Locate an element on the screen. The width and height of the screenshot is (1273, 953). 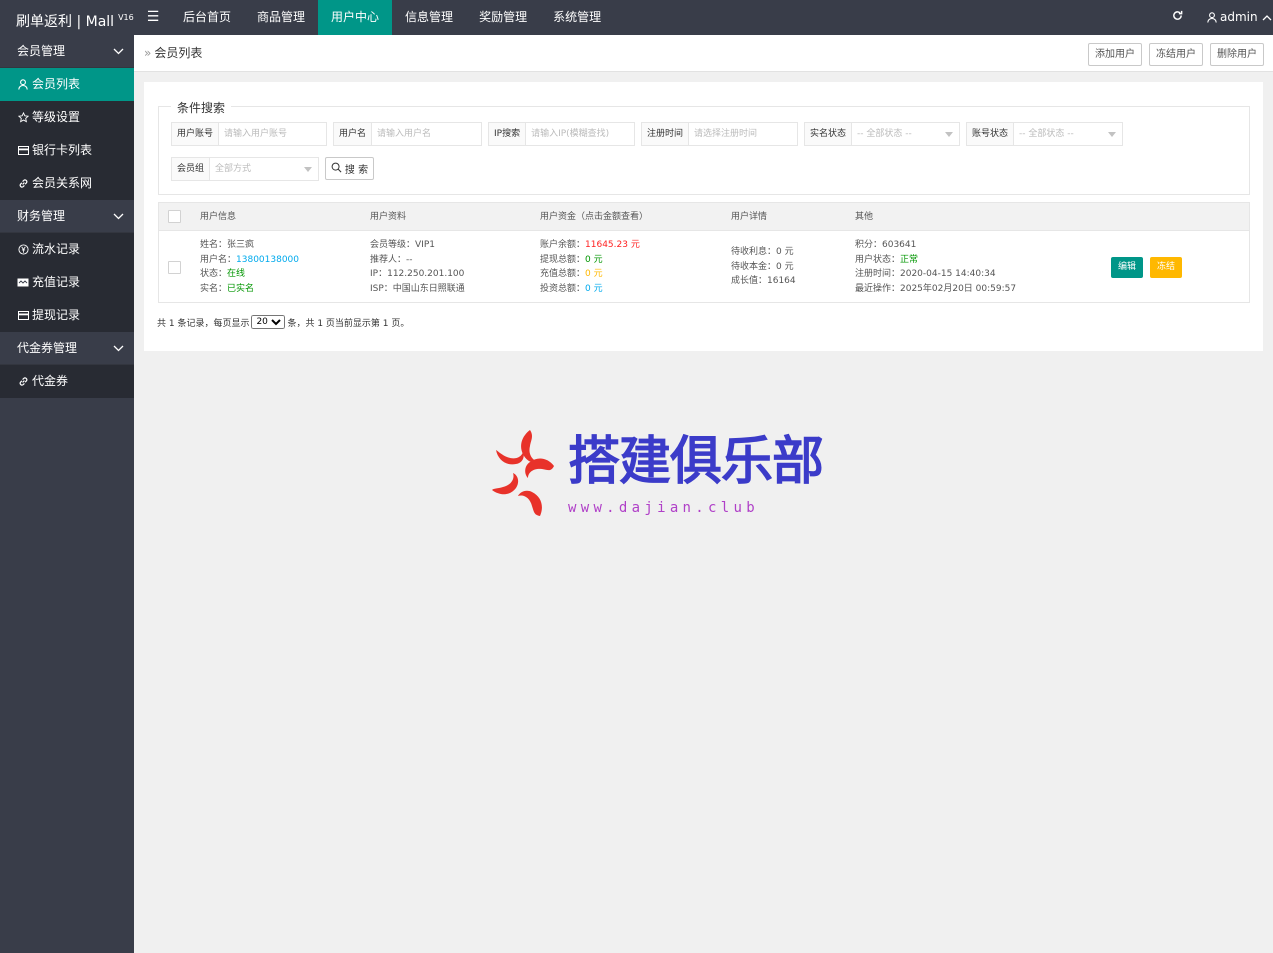
star-icon is located at coordinates (23, 118).